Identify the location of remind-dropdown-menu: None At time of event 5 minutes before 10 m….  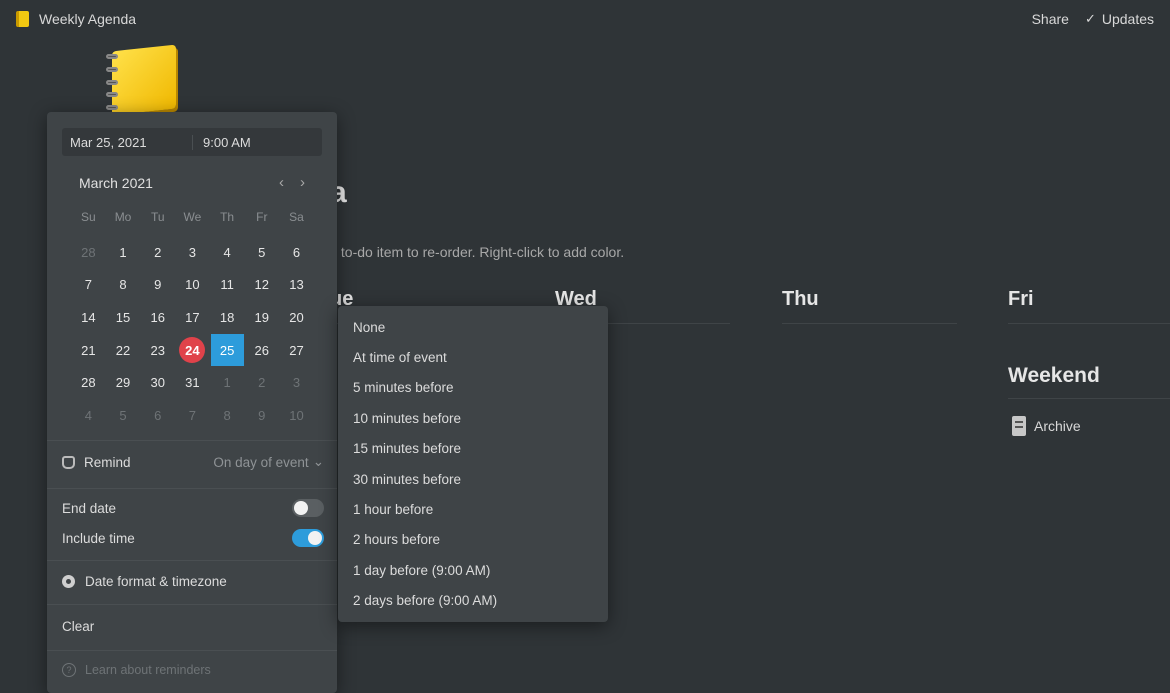
(473, 464).